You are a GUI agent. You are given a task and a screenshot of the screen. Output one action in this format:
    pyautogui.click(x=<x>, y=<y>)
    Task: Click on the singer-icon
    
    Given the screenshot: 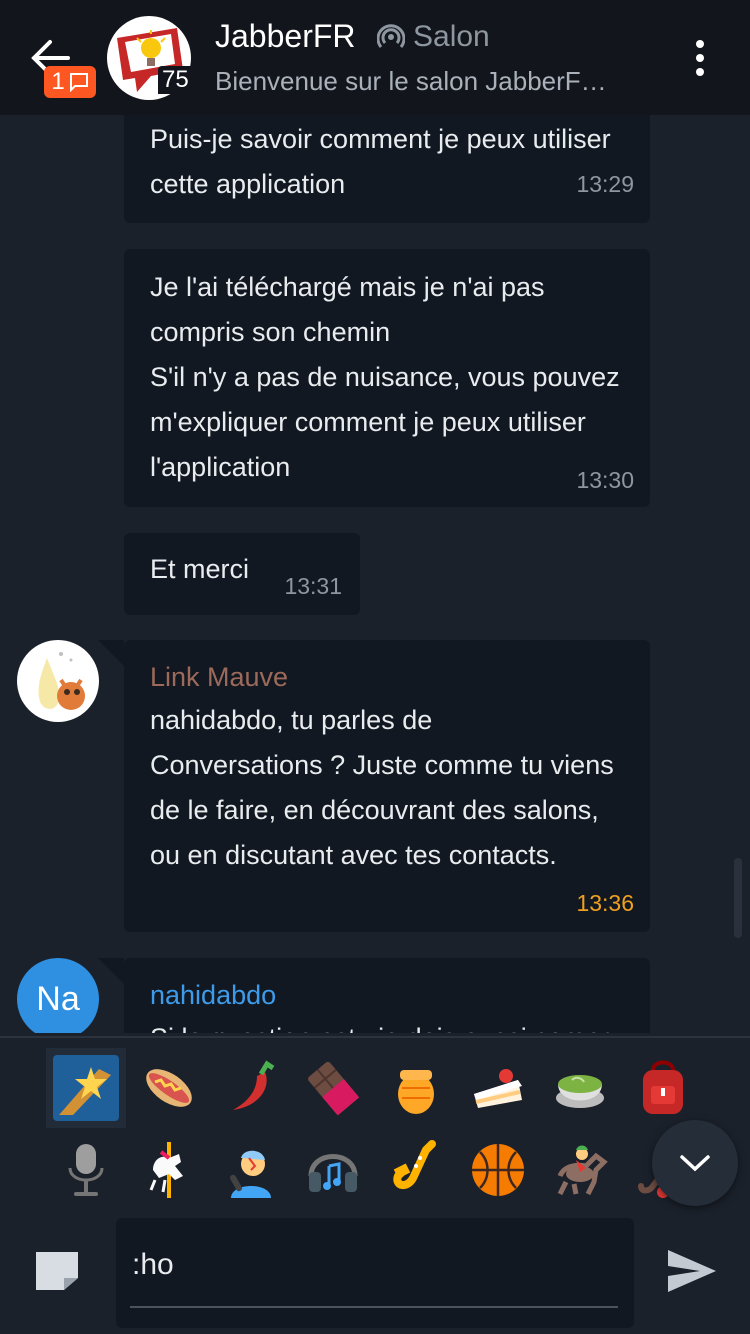 What is the action you would take?
    pyautogui.click(x=251, y=1170)
    